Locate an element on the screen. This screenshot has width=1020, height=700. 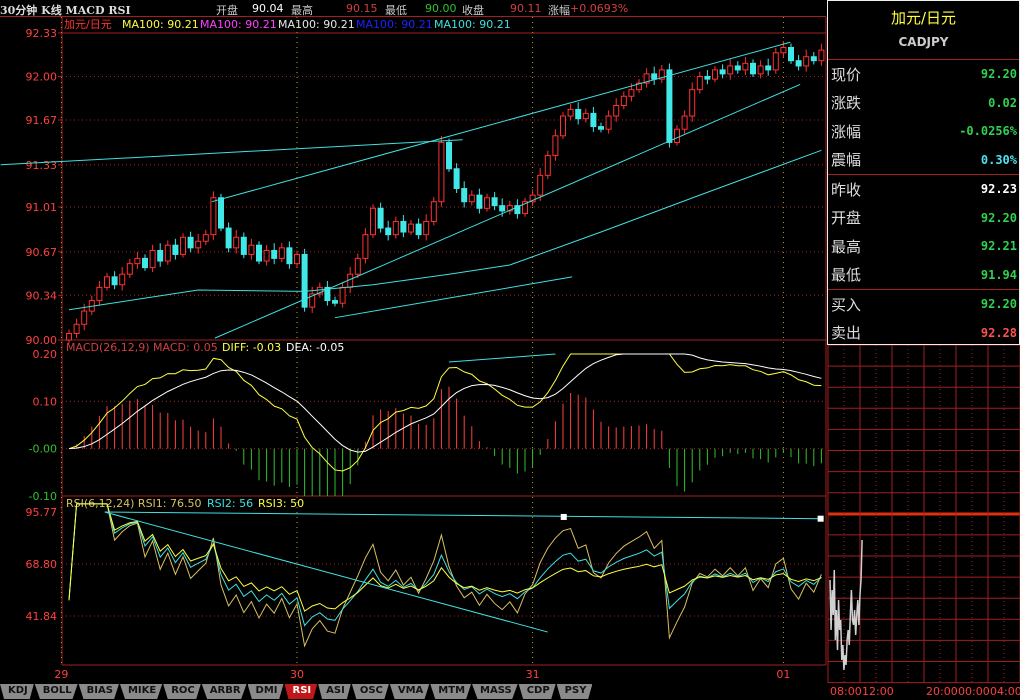
tab-cdp: CDP is located at coordinates (537, 691).